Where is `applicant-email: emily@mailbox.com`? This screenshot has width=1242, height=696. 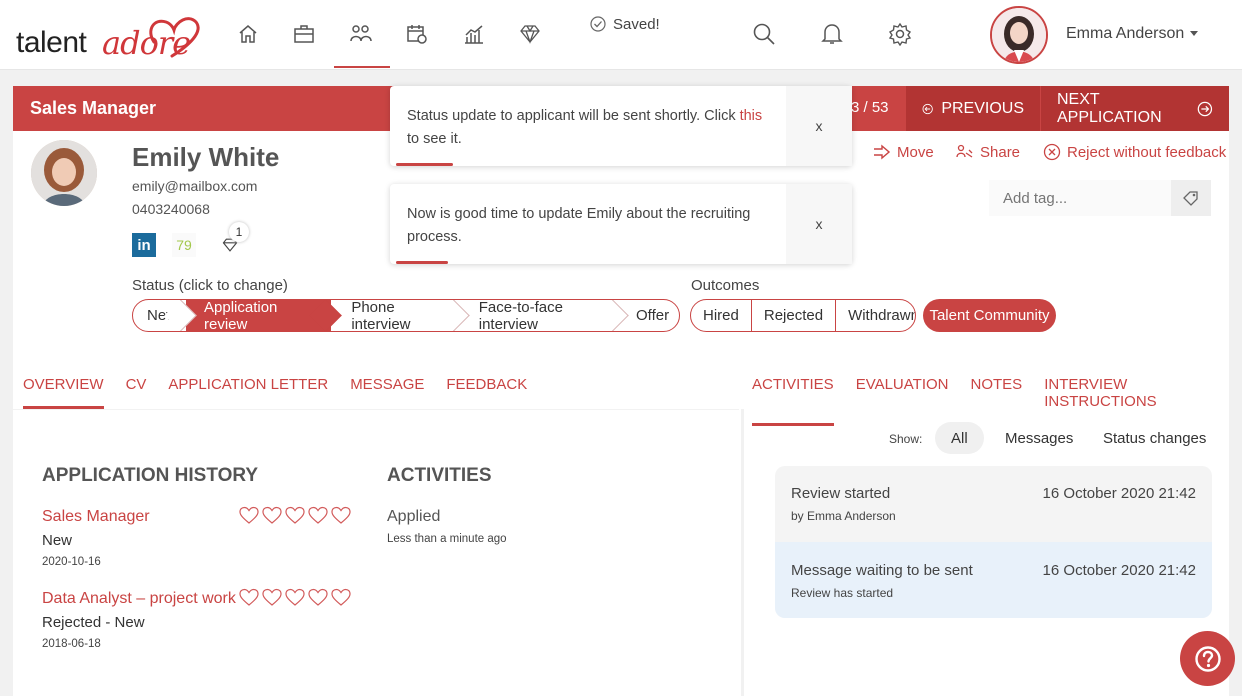 applicant-email: emily@mailbox.com is located at coordinates (194, 186).